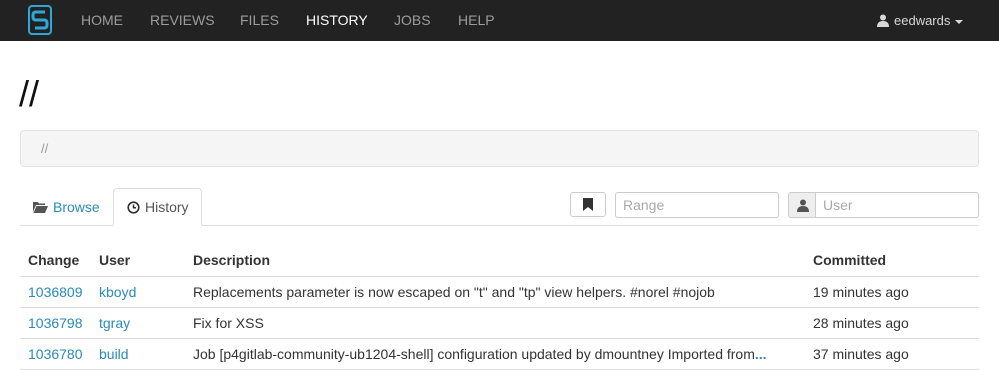 Image resolution: width=999 pixels, height=370 pixels. What do you see at coordinates (495, 261) in the screenshot?
I see `column-header-description: Description` at bounding box center [495, 261].